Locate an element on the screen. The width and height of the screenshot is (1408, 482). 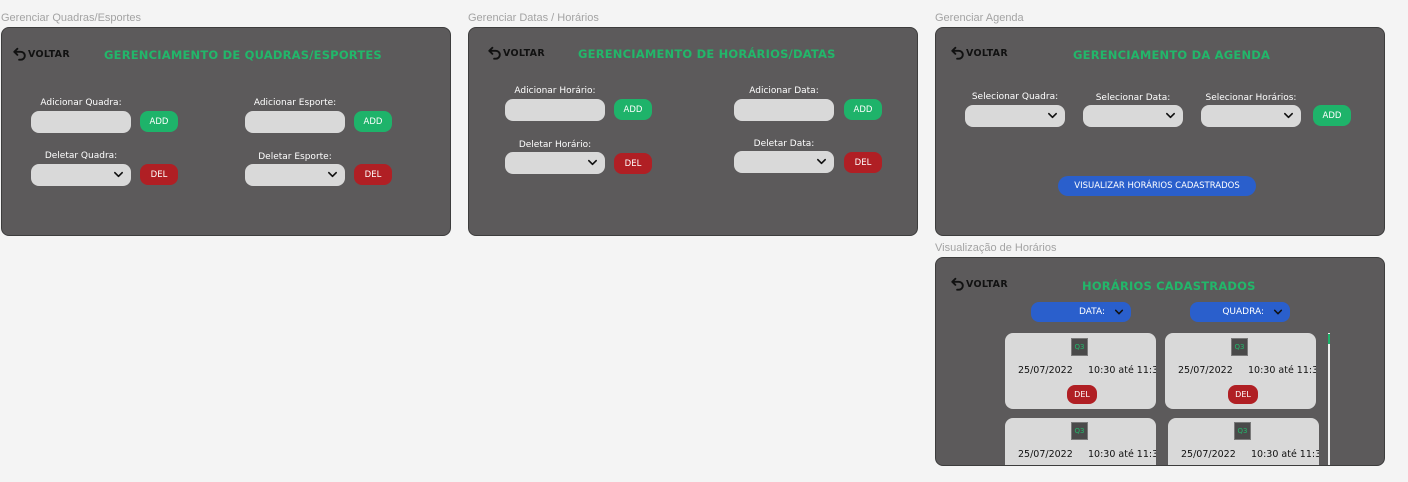
sel-quadra-label: Selecionar Quadra: is located at coordinates (1015, 97).